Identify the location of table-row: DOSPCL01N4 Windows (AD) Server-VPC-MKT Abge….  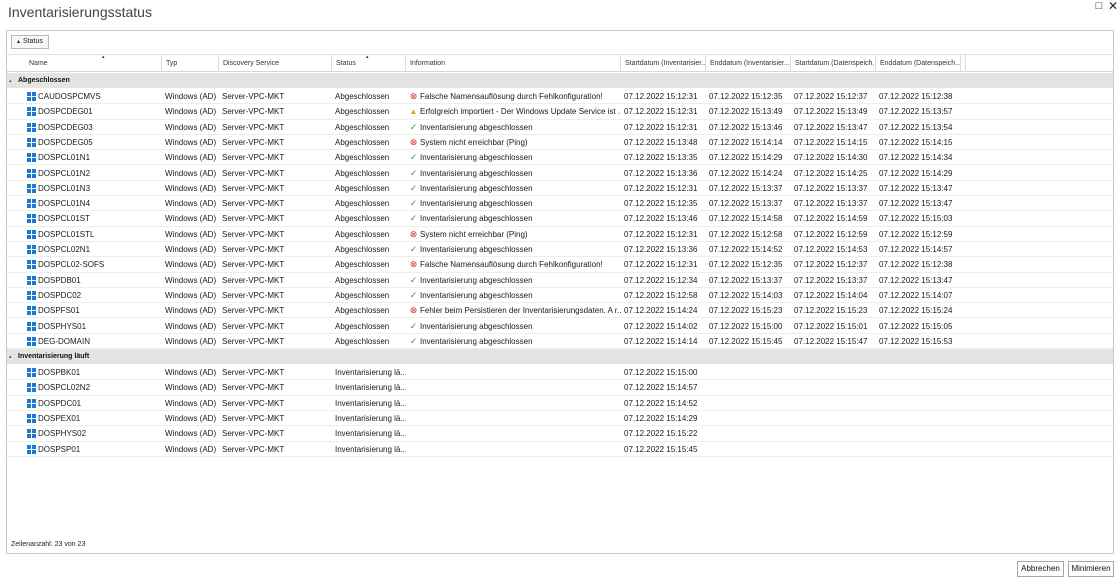
(560, 204).